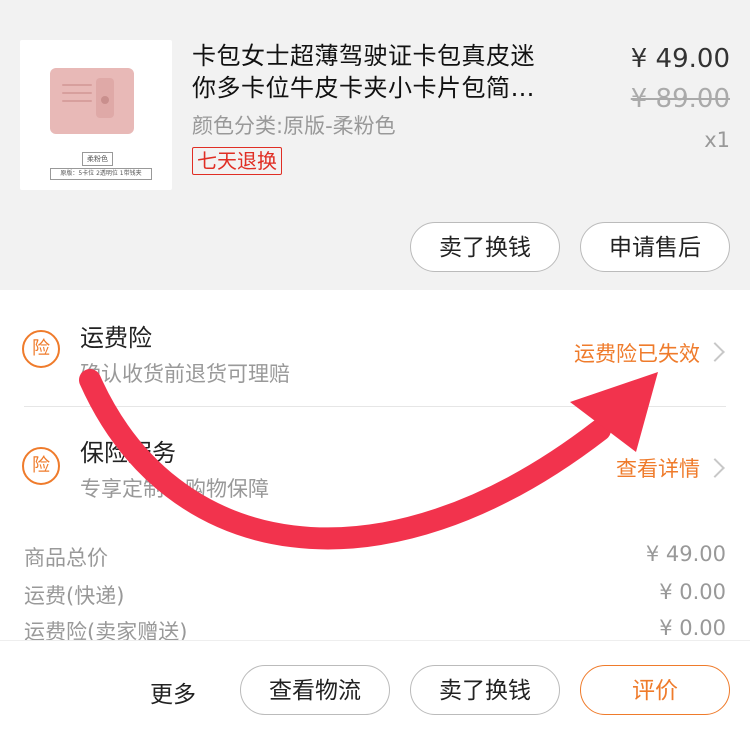 The height and width of the screenshot is (741, 750). I want to click on original-price: ¥ 89.00, so click(680, 99).